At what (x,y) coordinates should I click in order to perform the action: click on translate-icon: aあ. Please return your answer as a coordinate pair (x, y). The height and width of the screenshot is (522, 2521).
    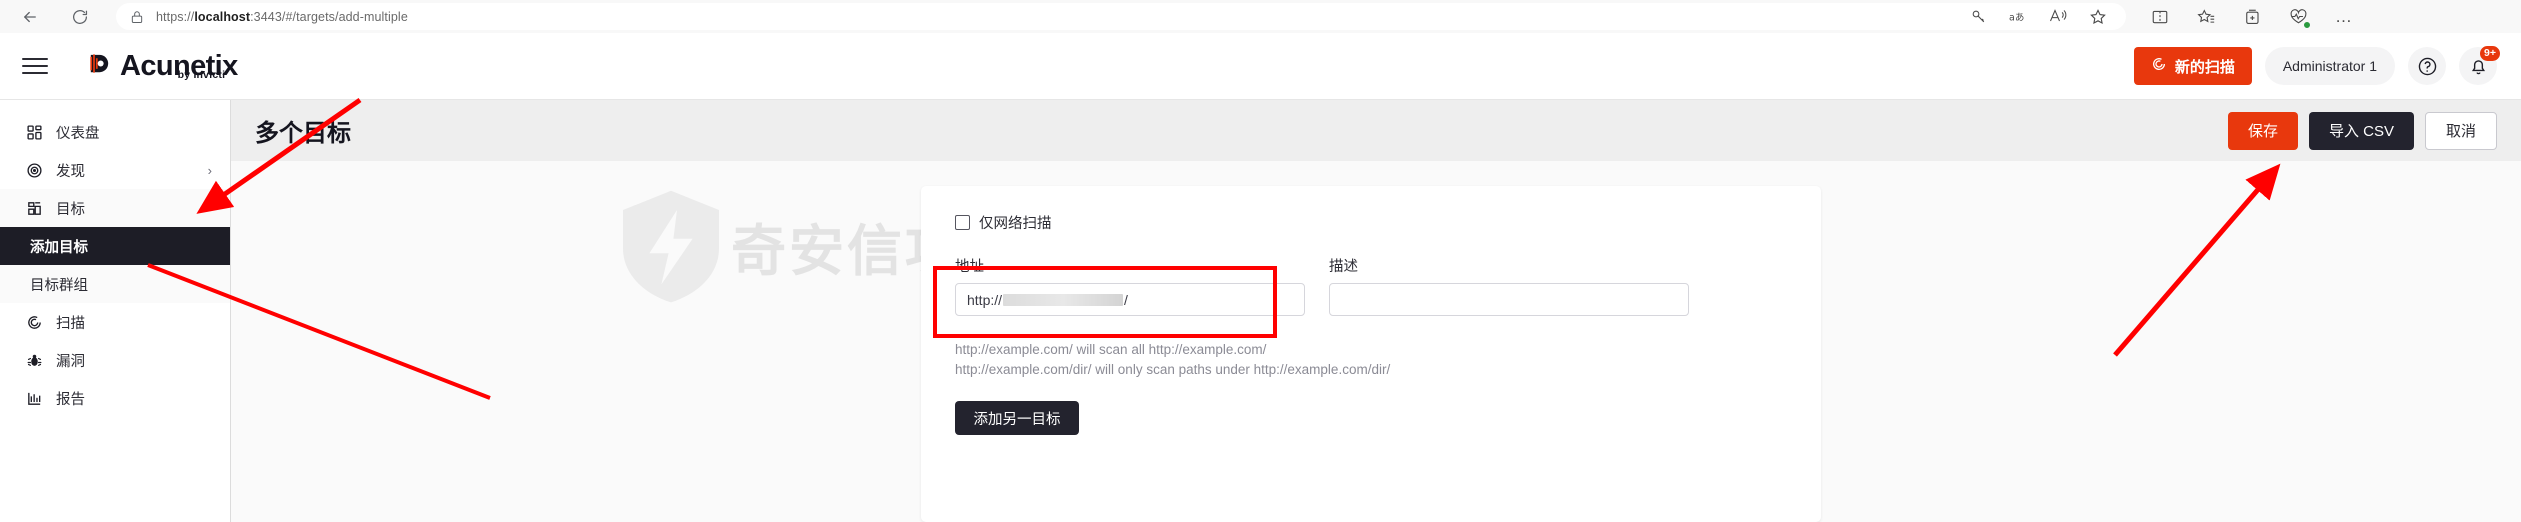
    Looking at the image, I should click on (2018, 17).